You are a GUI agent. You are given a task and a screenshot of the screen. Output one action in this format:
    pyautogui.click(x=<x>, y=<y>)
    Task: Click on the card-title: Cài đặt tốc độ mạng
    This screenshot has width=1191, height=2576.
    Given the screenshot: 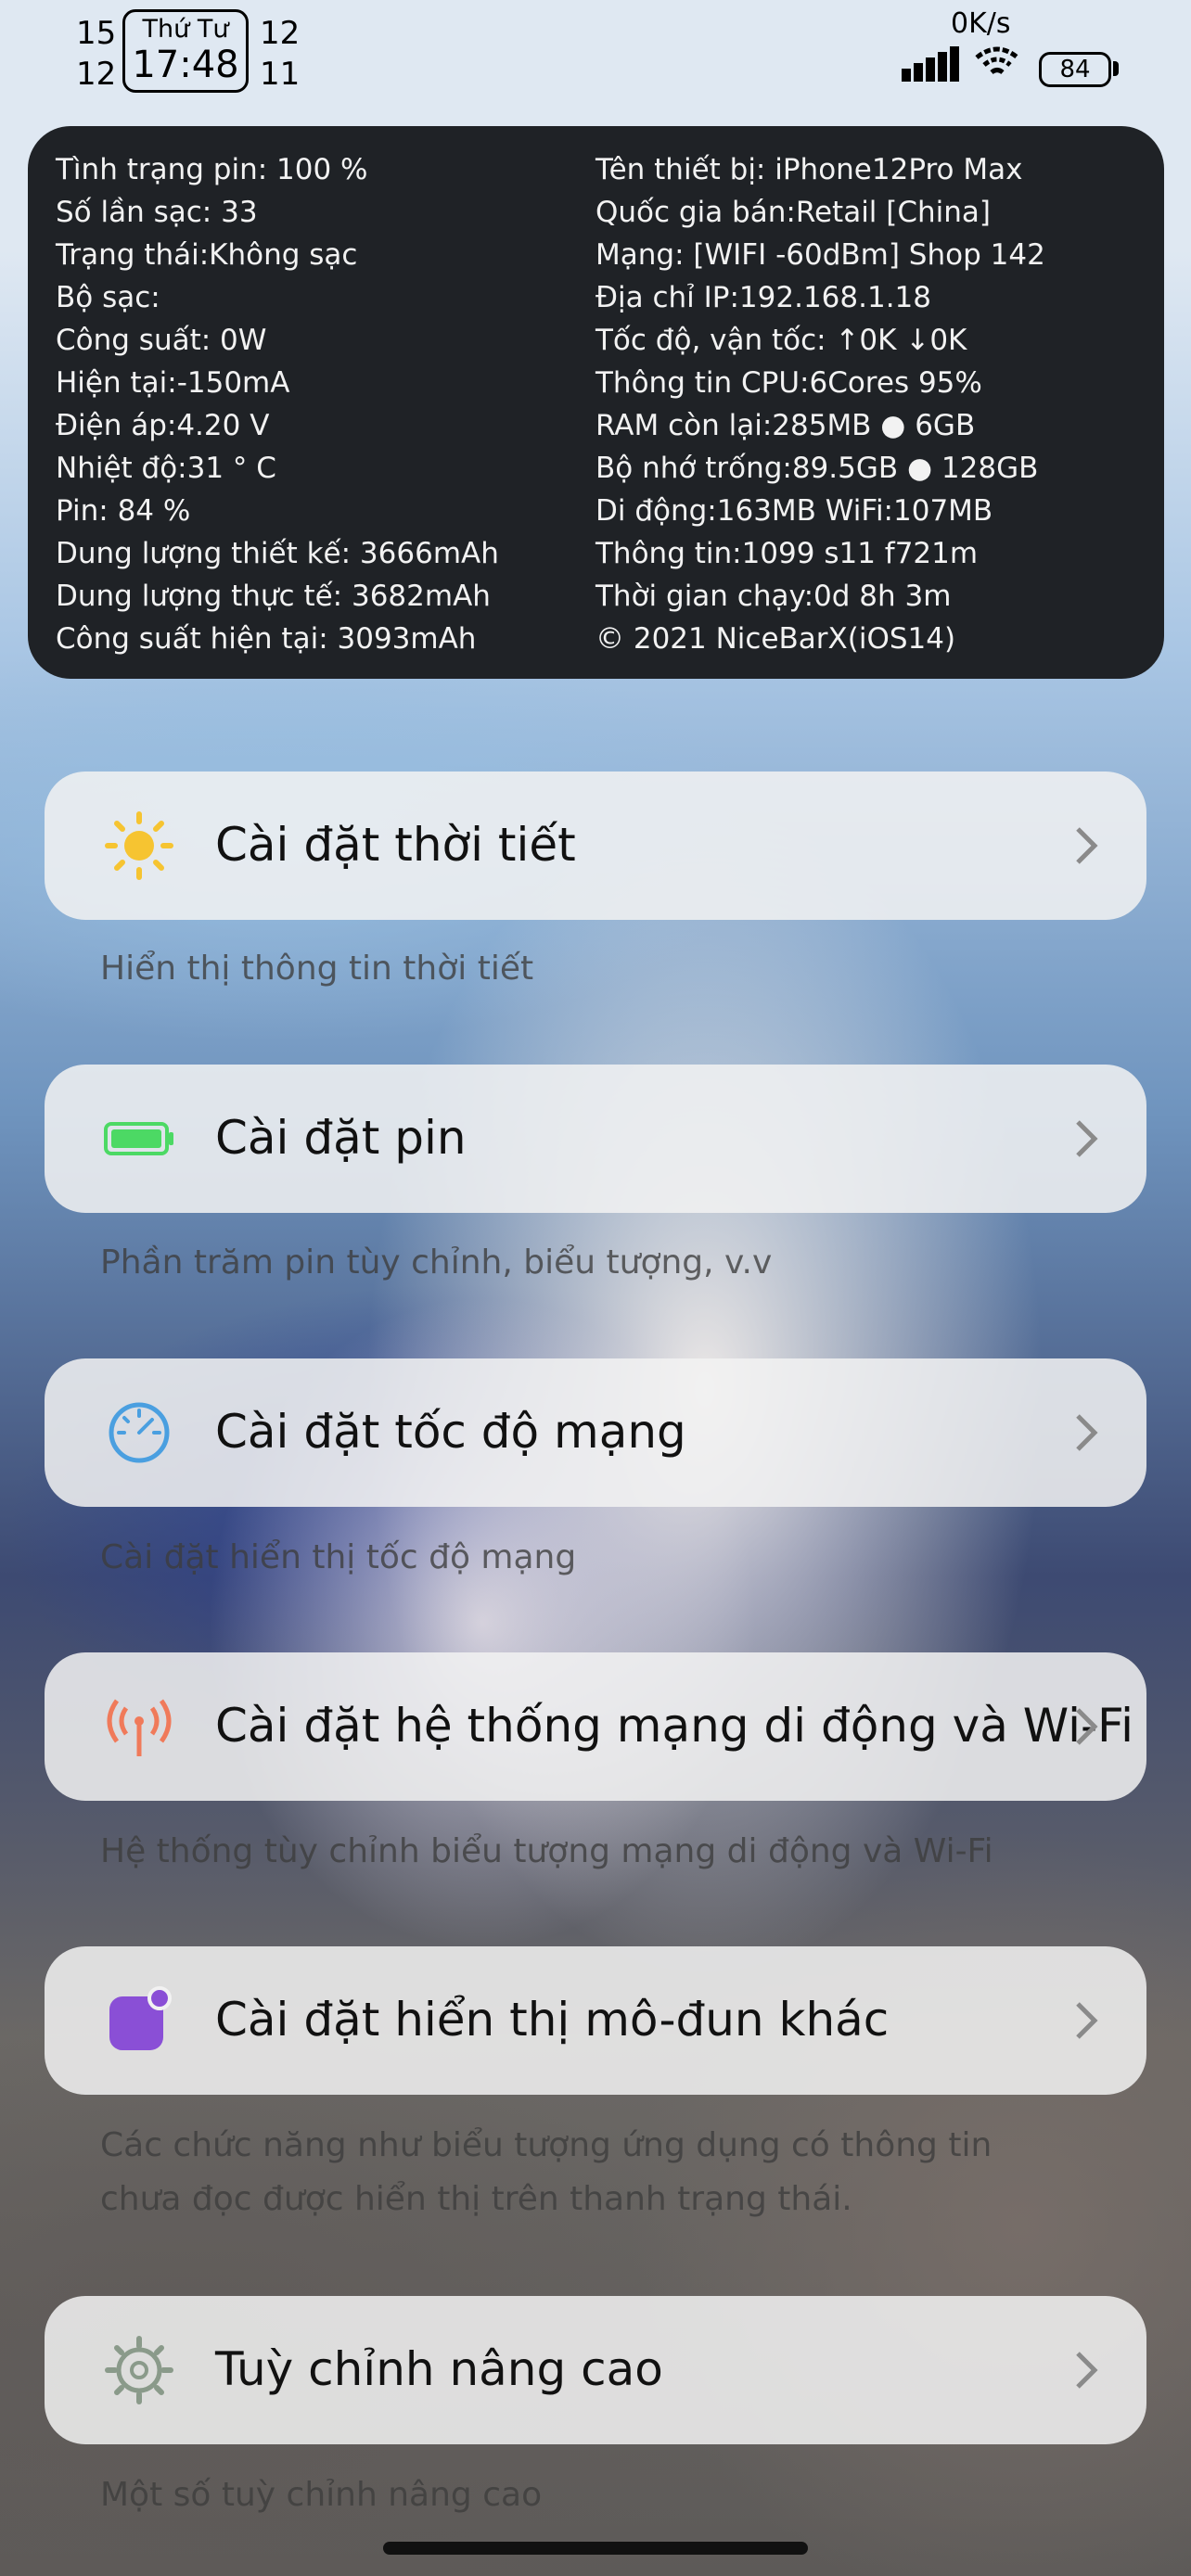 What is the action you would take?
    pyautogui.click(x=450, y=1432)
    